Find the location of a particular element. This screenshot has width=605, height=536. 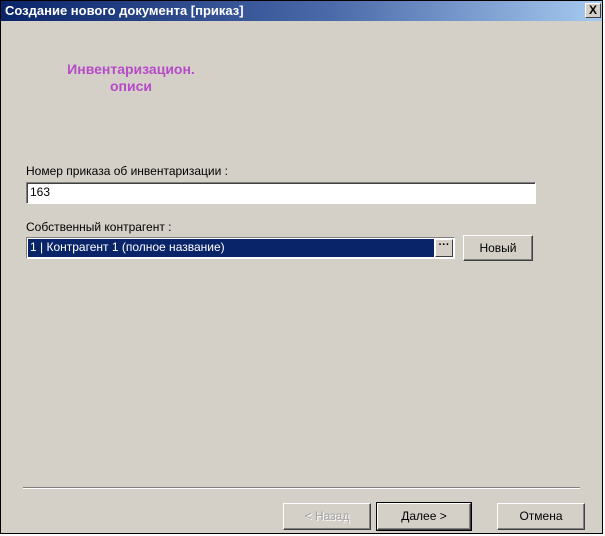

document-type-line1: Инвентаризацион. is located at coordinates (131, 69).